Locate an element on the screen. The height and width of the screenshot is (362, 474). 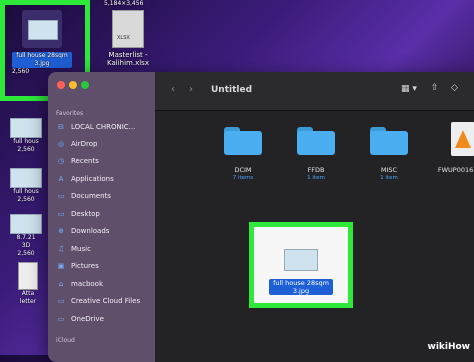
sidebar-item-documents: ▭ Documents is located at coordinates (83, 196).